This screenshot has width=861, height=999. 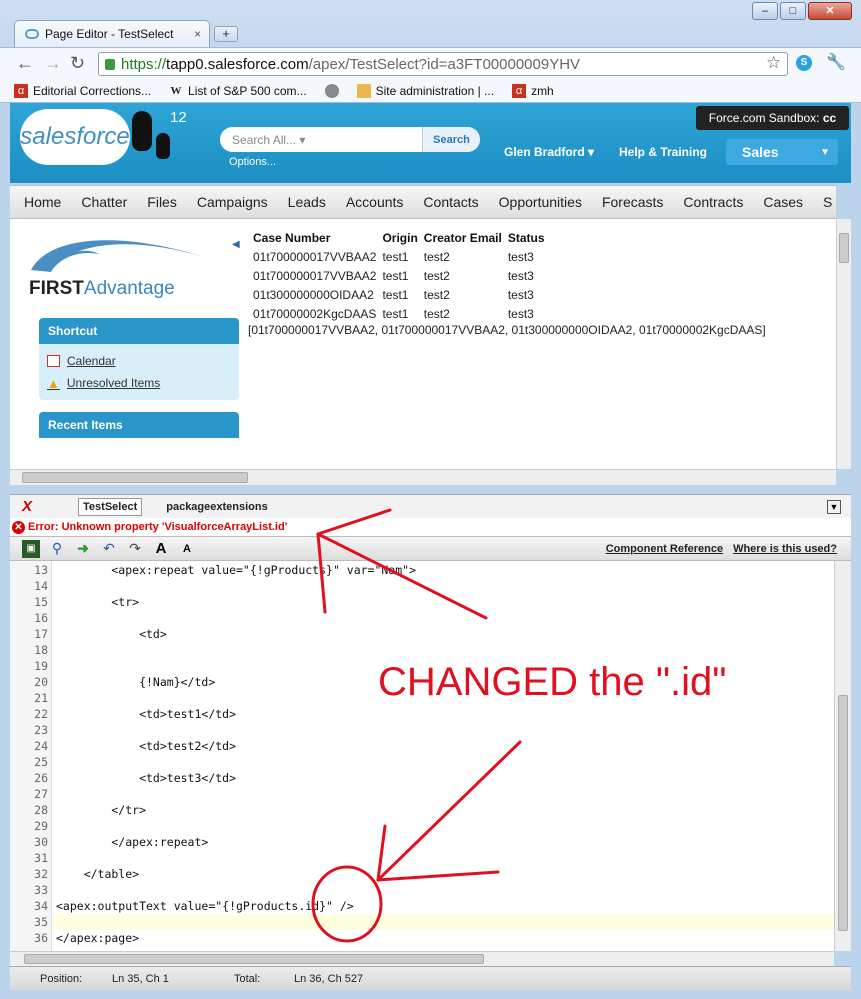 I want to click on tab-cases: Cases, so click(x=783, y=202).